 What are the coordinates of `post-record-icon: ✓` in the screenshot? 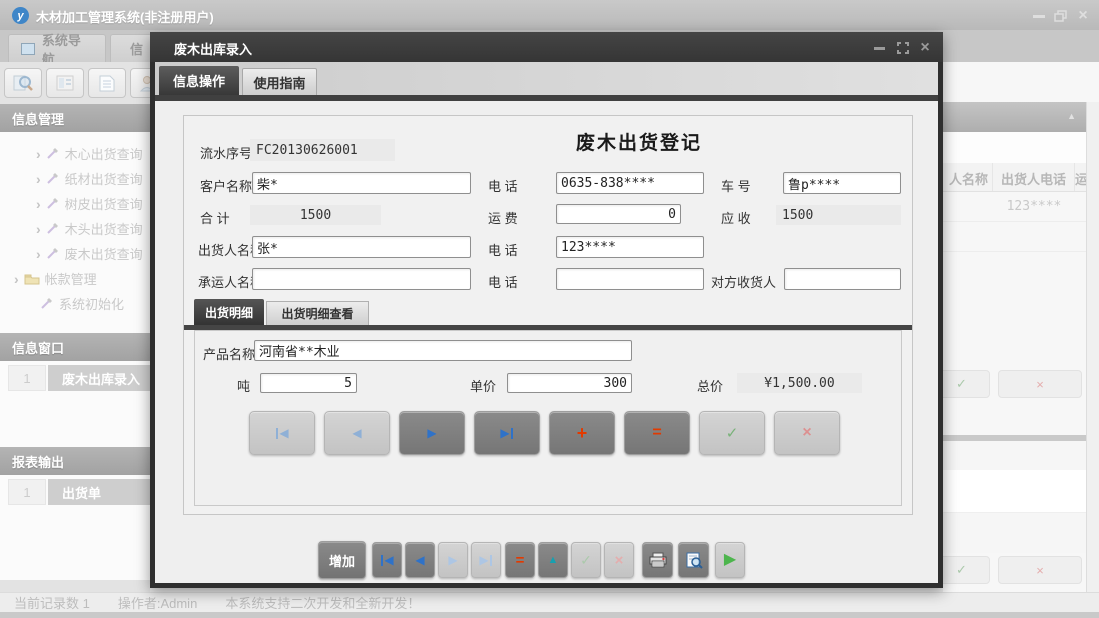 It's located at (732, 433).